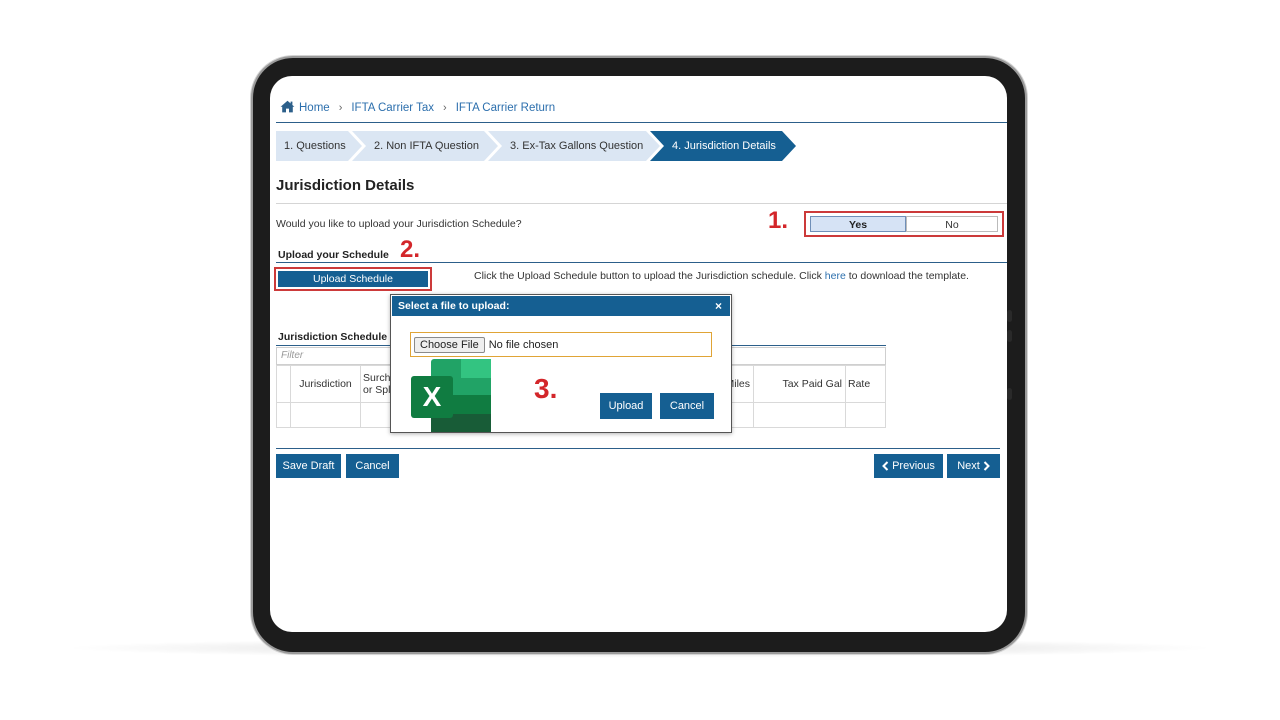 This screenshot has height=720, width=1280. Describe the element at coordinates (377, 378) in the screenshot. I see `column-header-text: Surch` at that location.